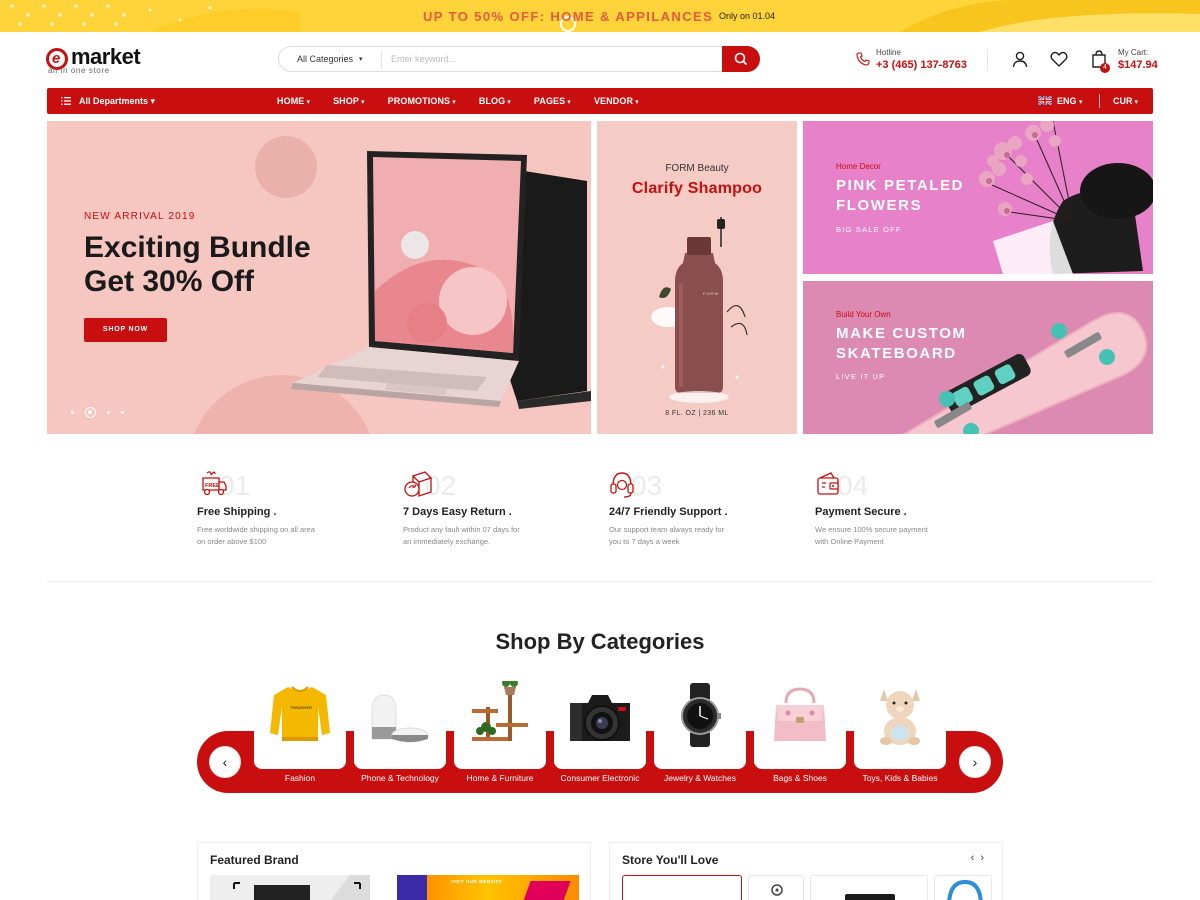 This screenshot has width=1200, height=900. Describe the element at coordinates (300, 778) in the screenshot. I see `category-label: Fashion` at that location.